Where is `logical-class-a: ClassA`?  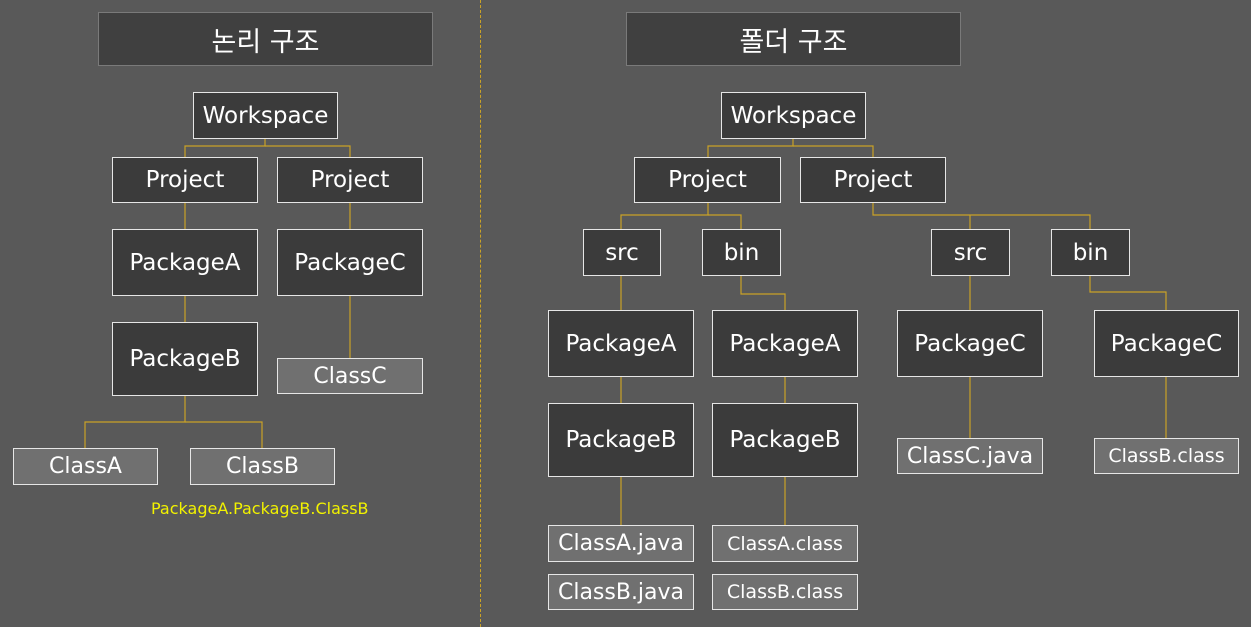
logical-class-a: ClassA is located at coordinates (85, 466).